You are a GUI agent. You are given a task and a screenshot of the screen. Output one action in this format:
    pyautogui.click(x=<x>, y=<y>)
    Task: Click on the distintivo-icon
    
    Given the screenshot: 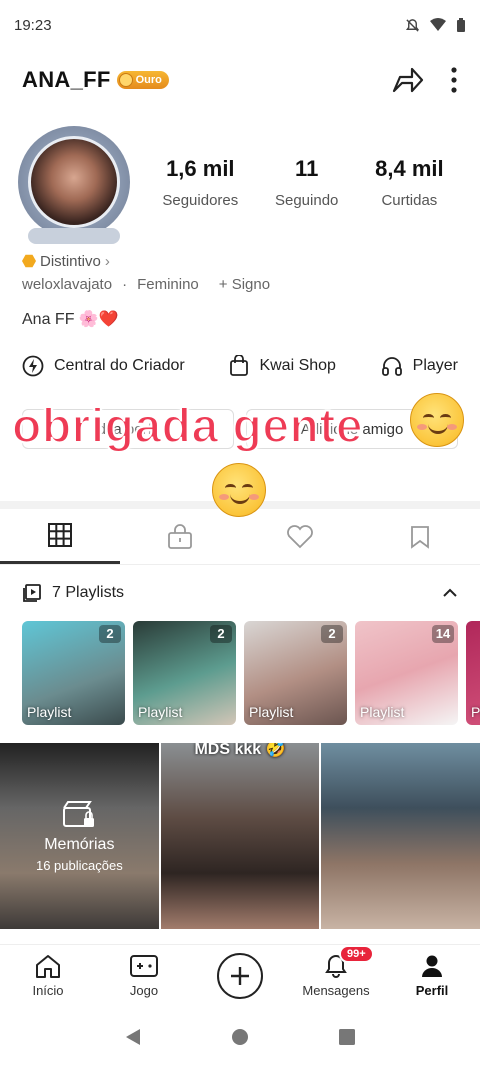 What is the action you would take?
    pyautogui.click(x=29, y=261)
    